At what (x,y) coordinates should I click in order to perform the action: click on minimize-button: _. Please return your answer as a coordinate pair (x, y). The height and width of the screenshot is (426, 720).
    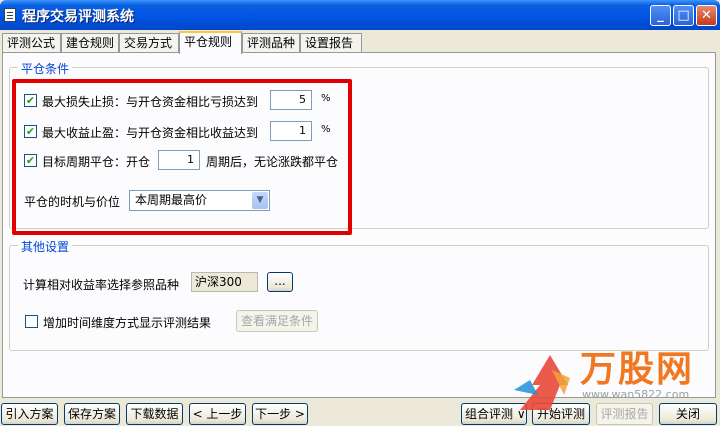
    Looking at the image, I should click on (660, 15).